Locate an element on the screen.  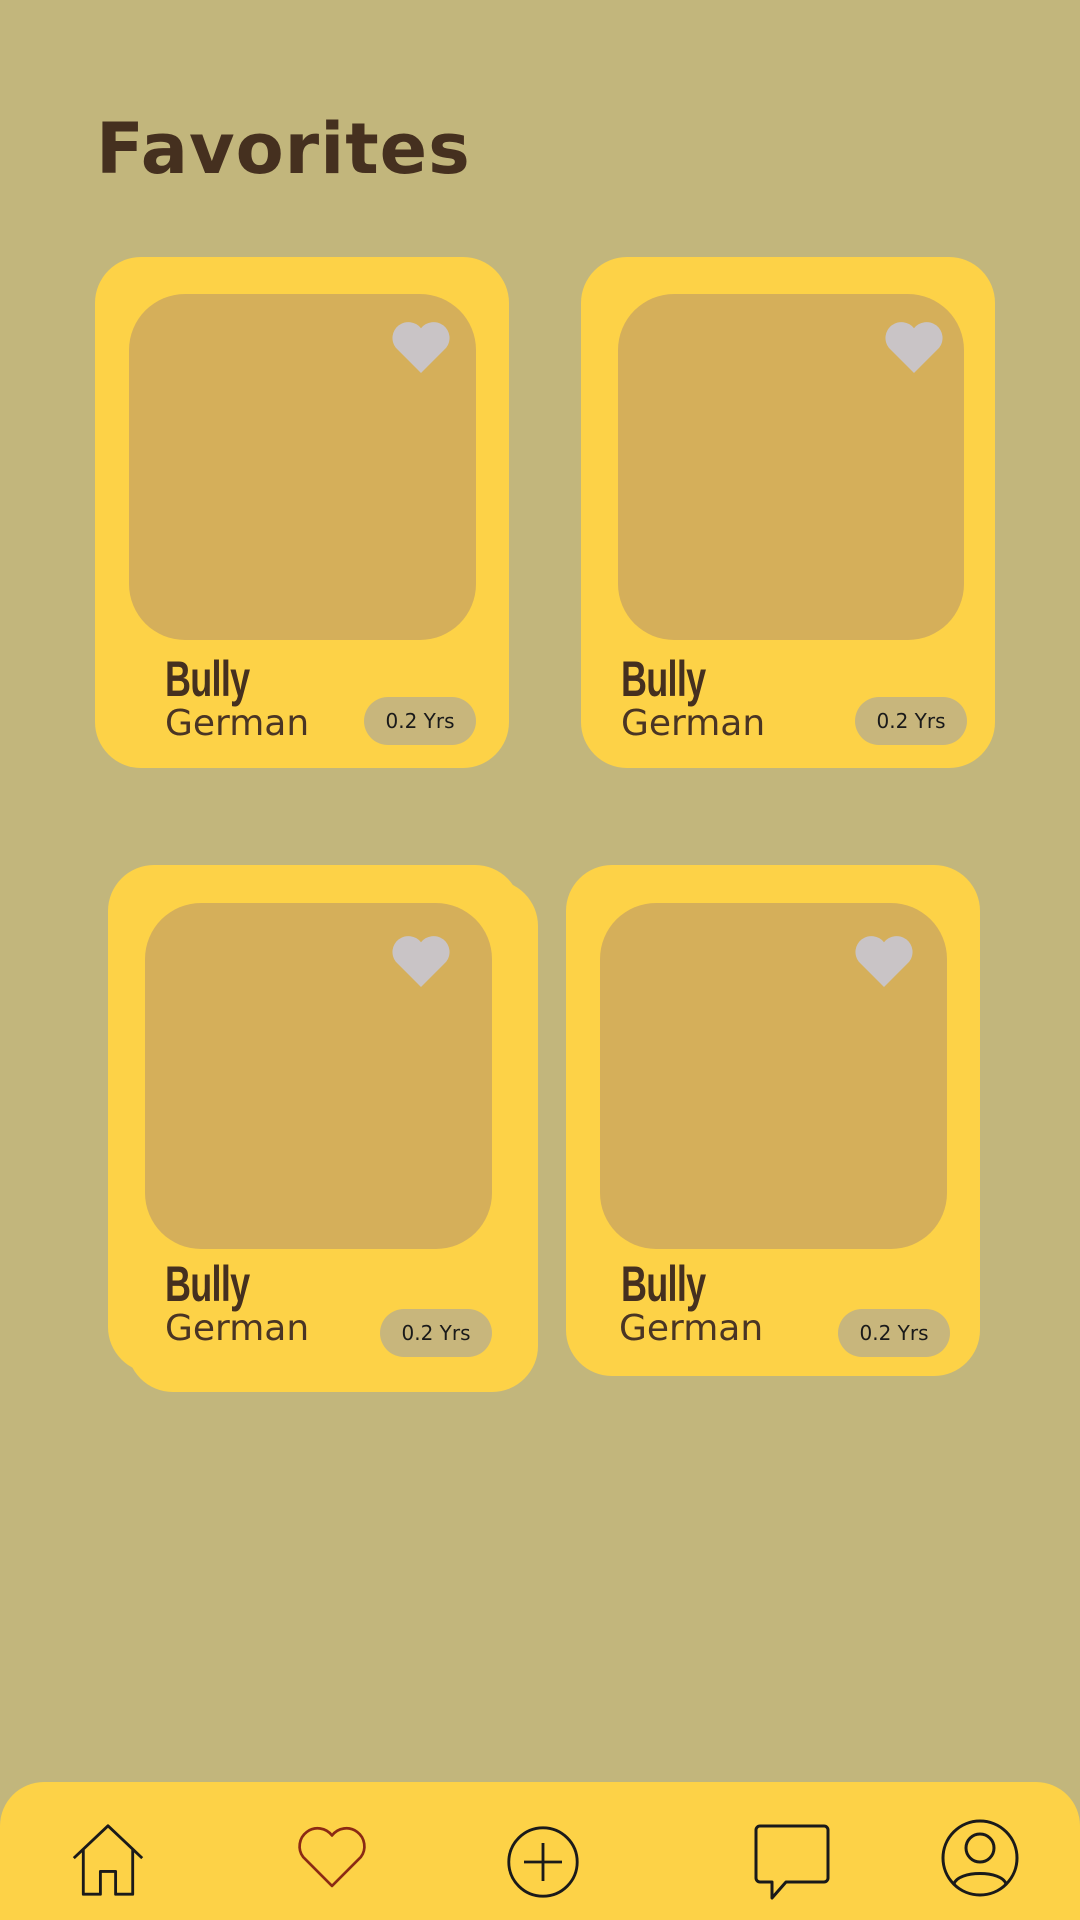
add-icon is located at coordinates (543, 1862).